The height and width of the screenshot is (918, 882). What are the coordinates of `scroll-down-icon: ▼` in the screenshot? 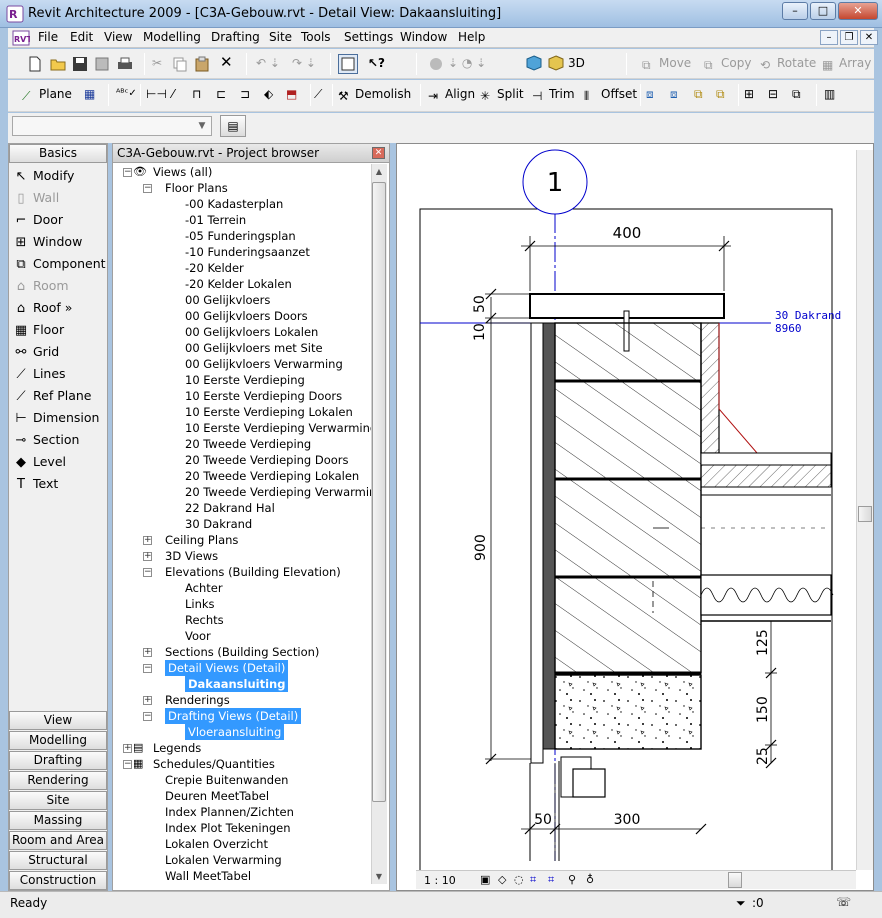 It's located at (379, 877).